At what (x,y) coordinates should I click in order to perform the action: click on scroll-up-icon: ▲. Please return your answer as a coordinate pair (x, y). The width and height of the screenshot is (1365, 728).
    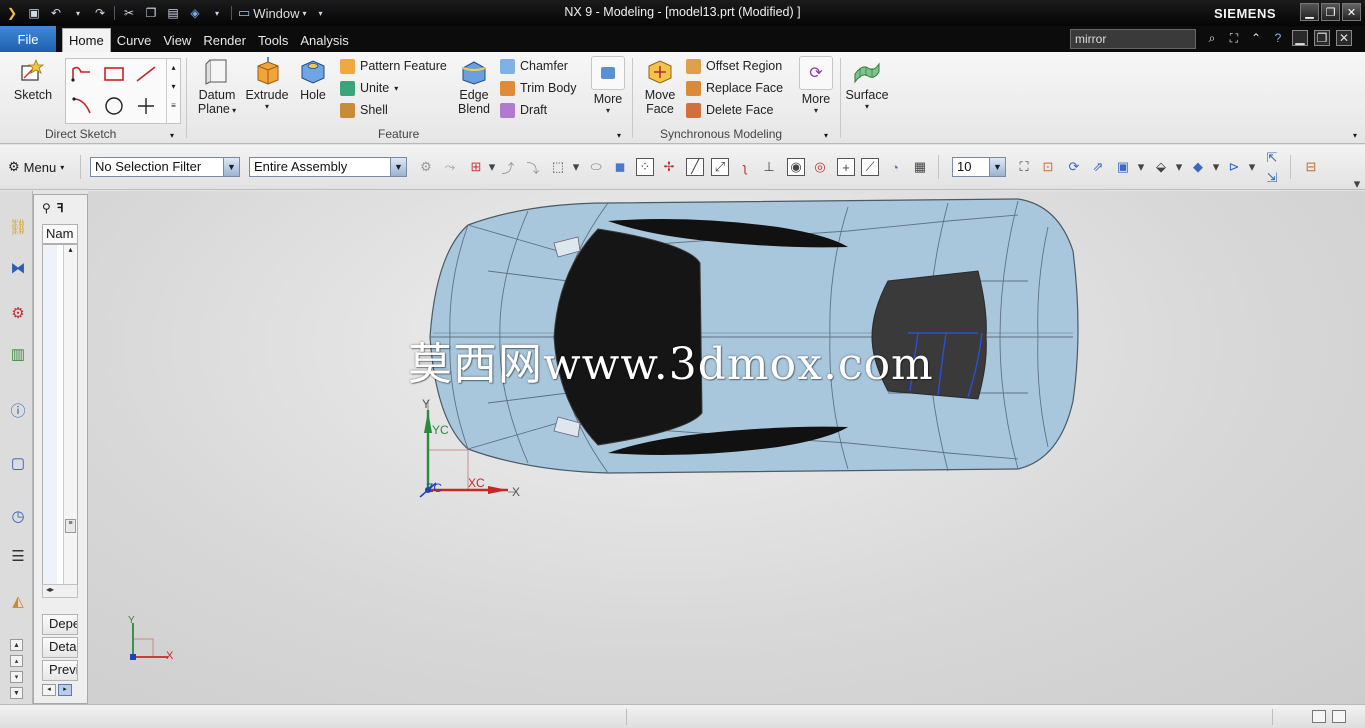
    Looking at the image, I should click on (16, 645).